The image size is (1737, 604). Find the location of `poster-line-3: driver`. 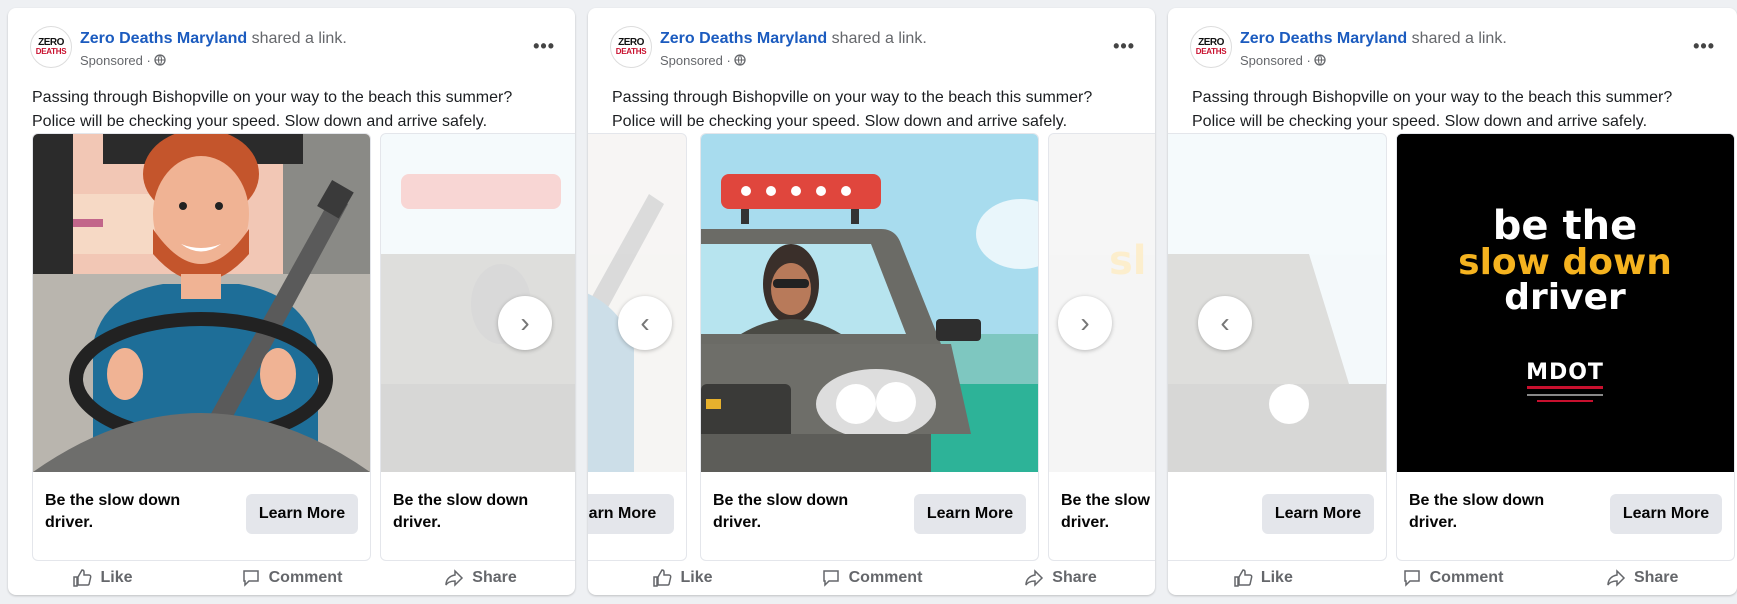

poster-line-3: driver is located at coordinates (1565, 297).